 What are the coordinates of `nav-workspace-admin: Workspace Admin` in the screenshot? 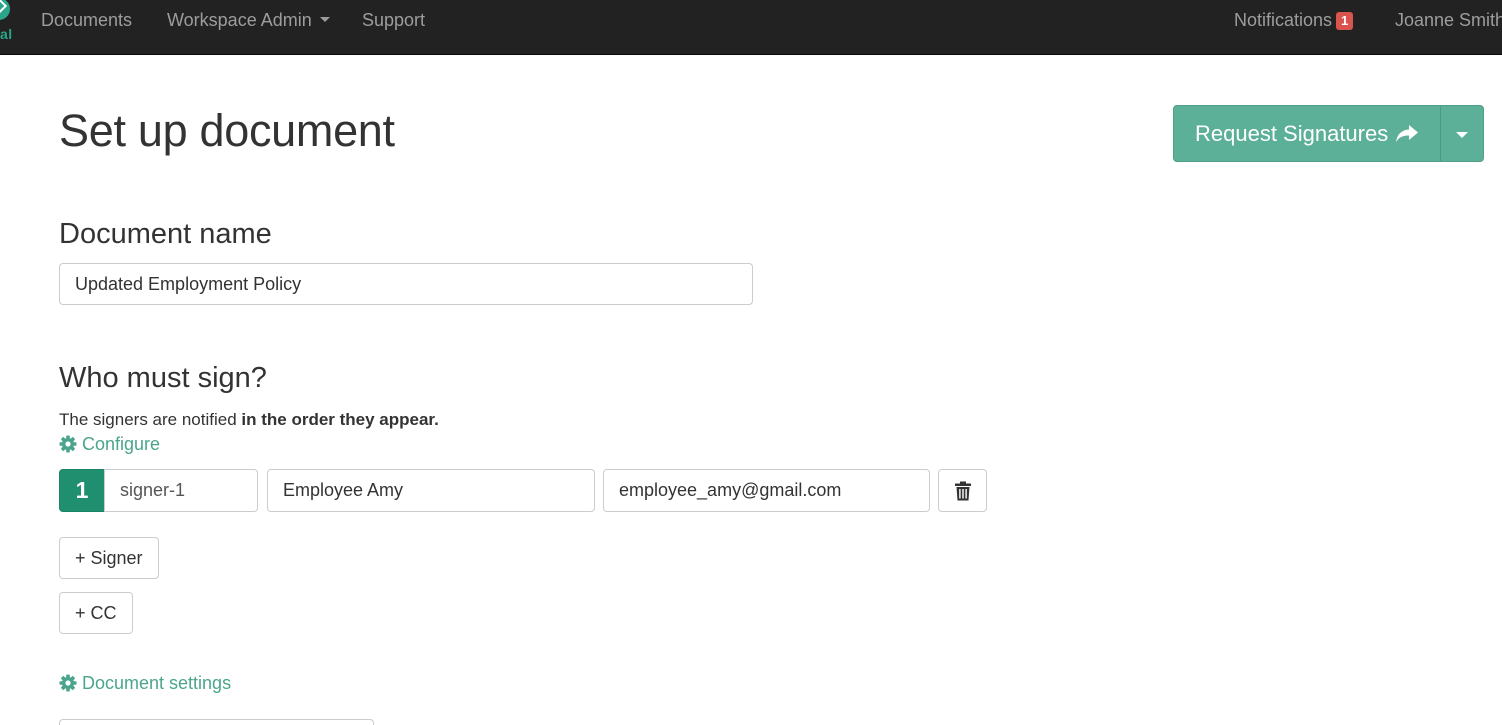 It's located at (248, 20).